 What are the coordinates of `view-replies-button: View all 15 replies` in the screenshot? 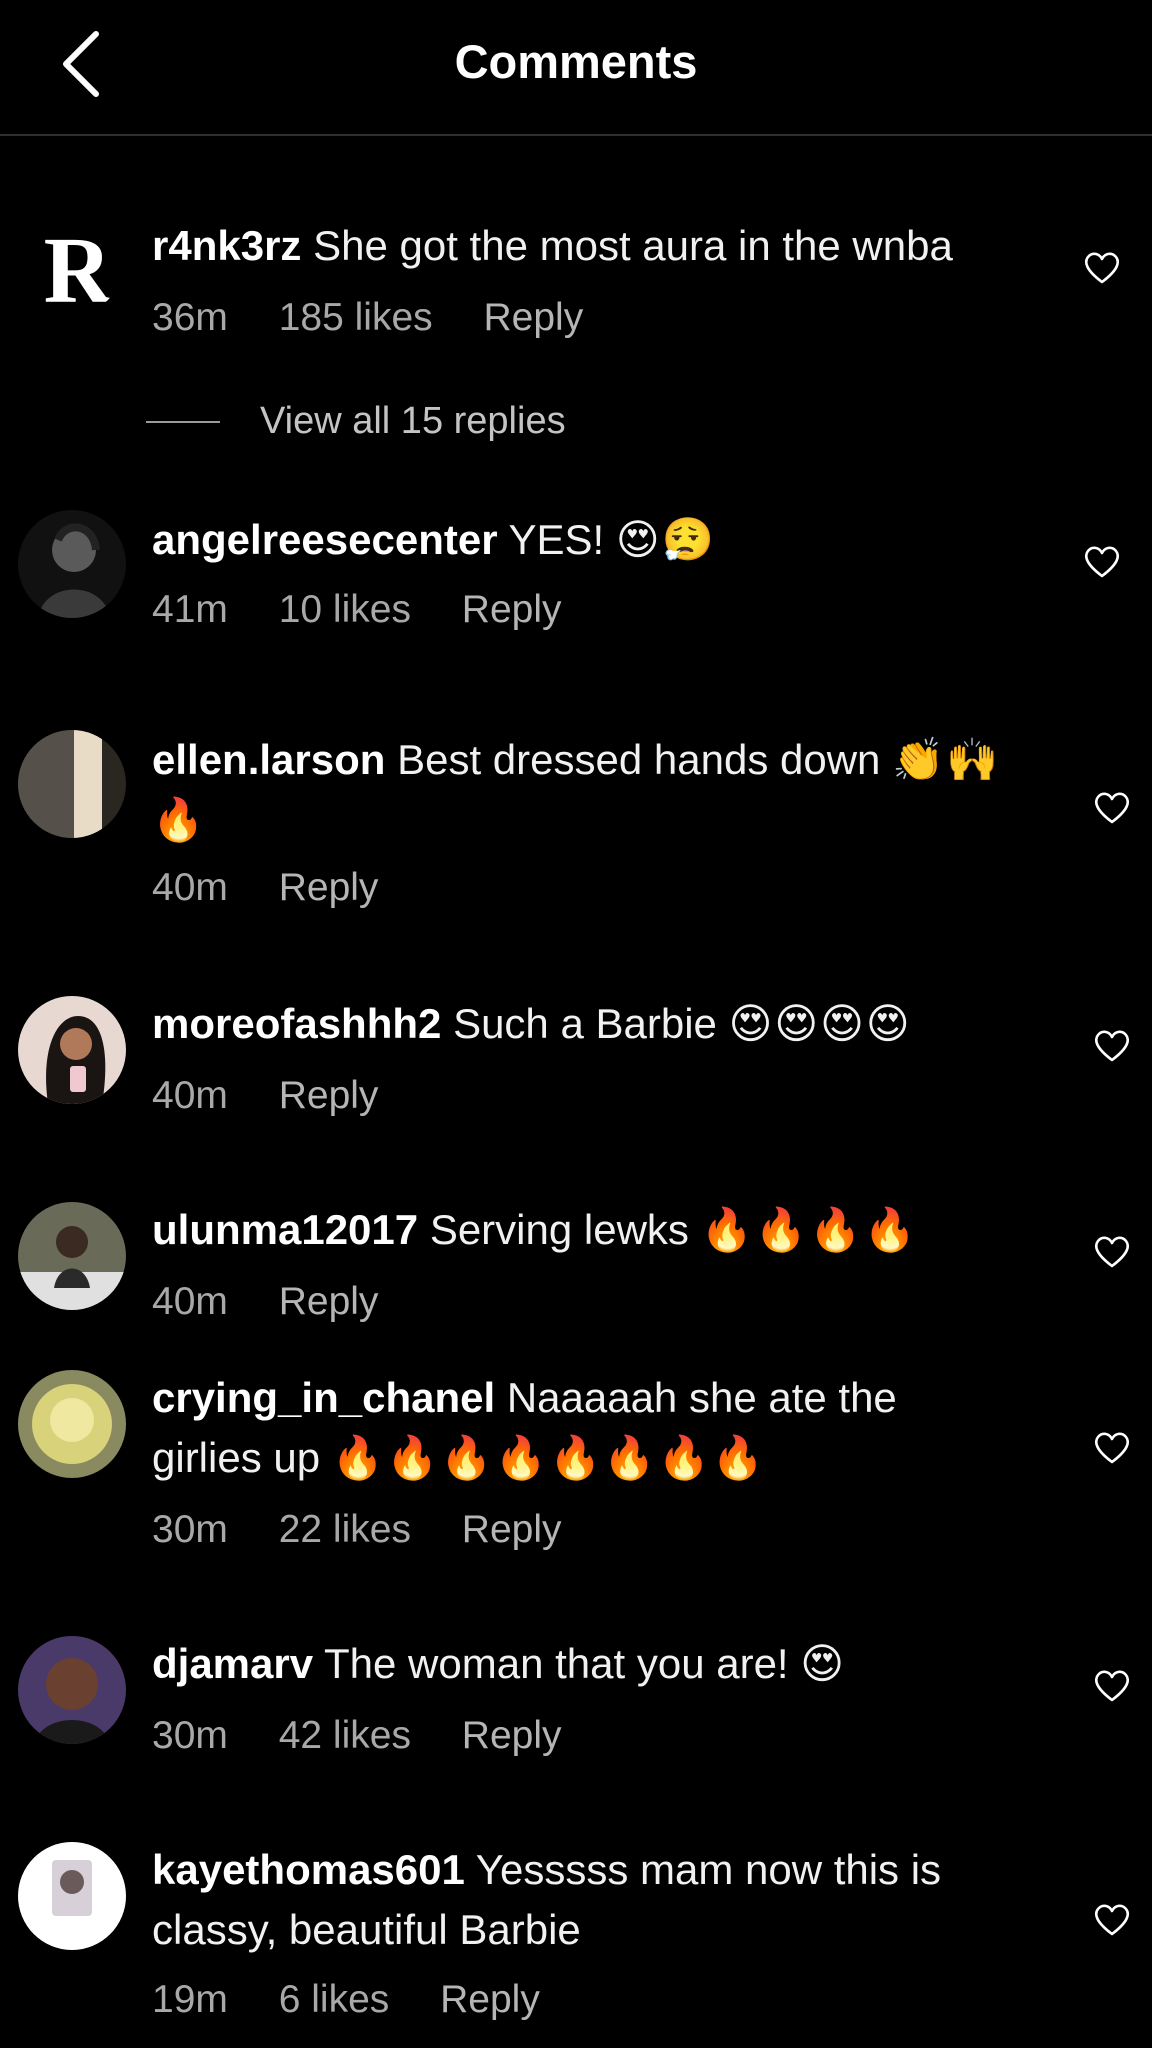 It's located at (356, 421).